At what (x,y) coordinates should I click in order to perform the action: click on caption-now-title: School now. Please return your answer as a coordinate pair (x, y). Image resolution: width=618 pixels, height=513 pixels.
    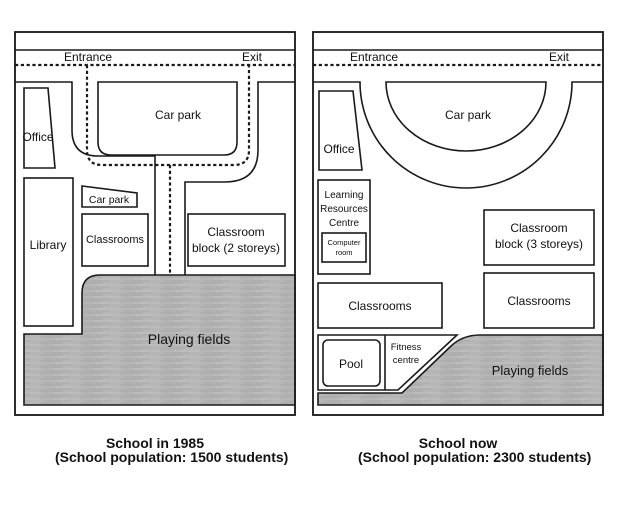
    Looking at the image, I should click on (458, 443).